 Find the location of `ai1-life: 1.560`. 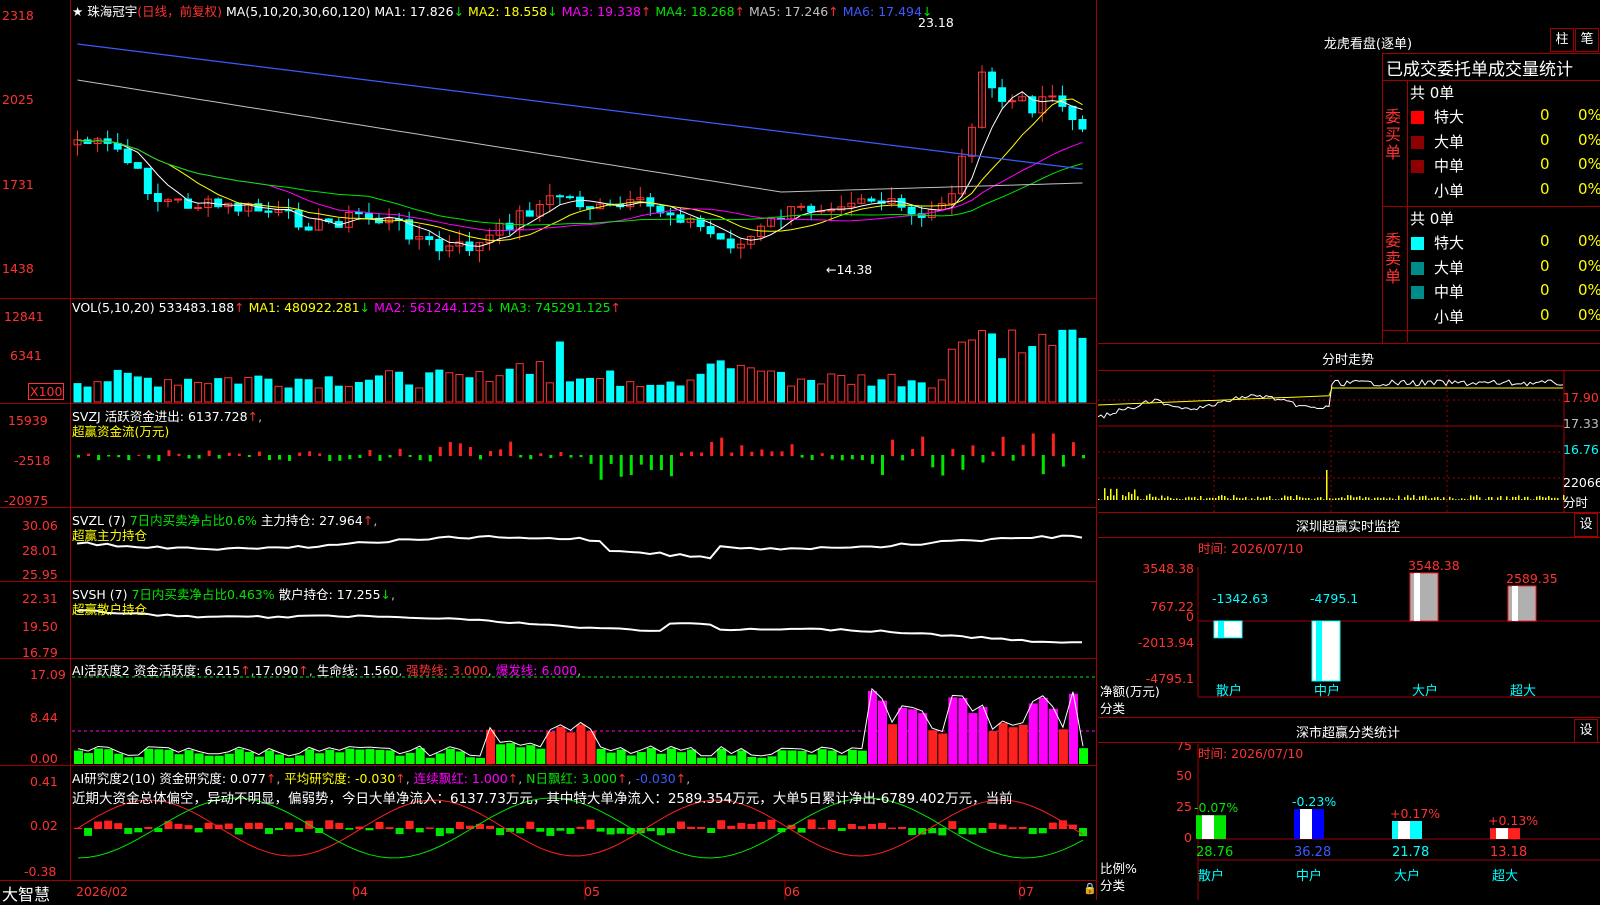

ai1-life: 1.560 is located at coordinates (381, 670).